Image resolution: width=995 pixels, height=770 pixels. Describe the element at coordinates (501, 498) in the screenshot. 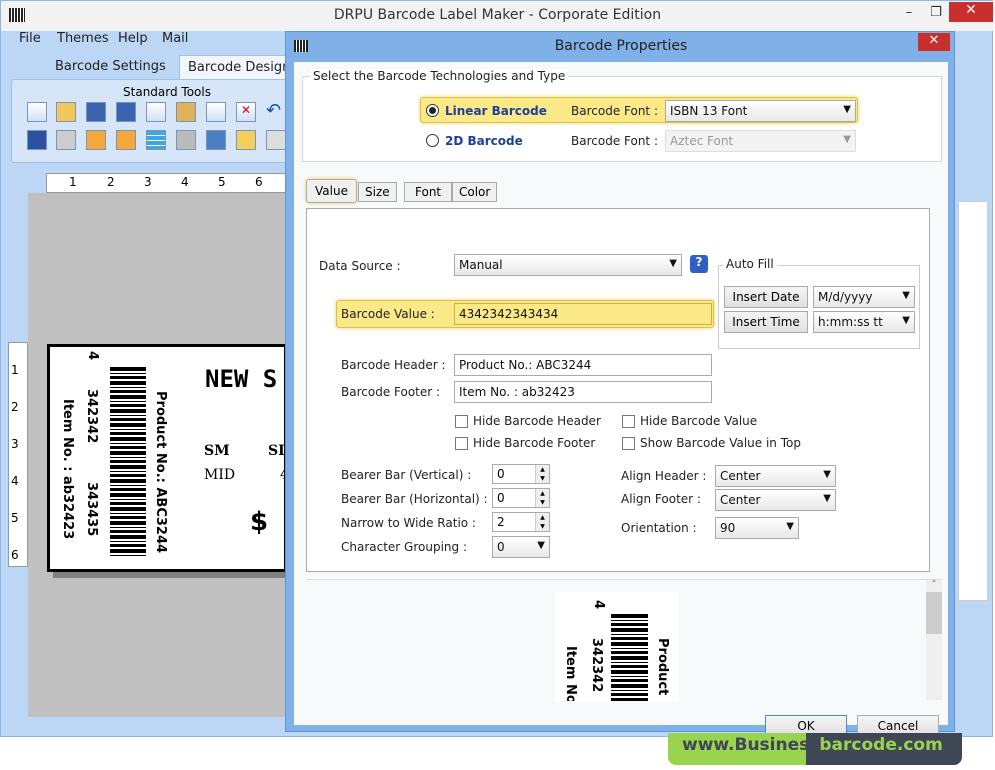

I see `bearer-horizontal-value: 0` at that location.